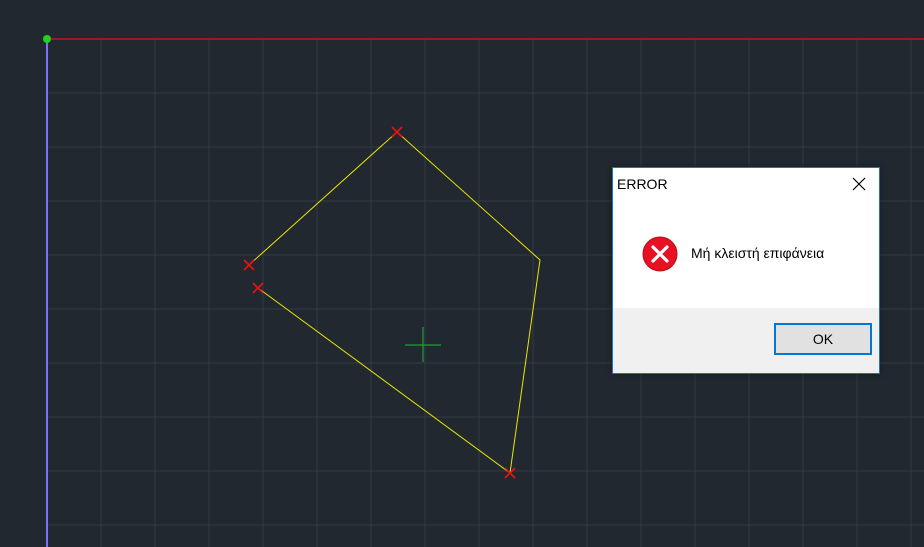 The image size is (924, 547). I want to click on error-dialog: ERROR Μή κλειστή επιφάνεια OK, so click(746, 270).